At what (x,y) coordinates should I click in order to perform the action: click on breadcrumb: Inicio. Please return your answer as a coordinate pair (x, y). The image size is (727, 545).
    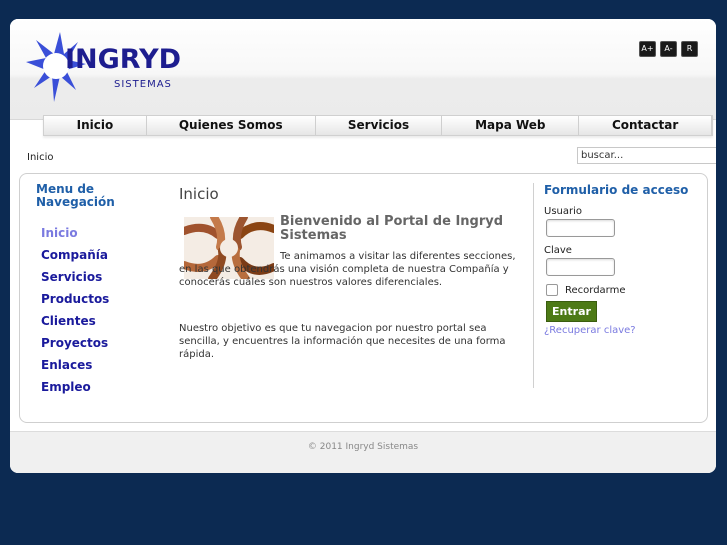
    Looking at the image, I should click on (40, 157).